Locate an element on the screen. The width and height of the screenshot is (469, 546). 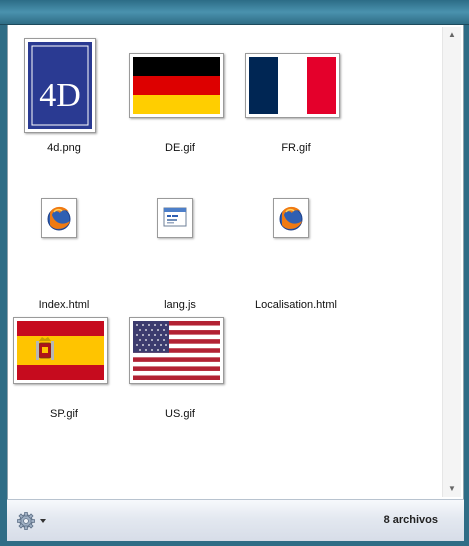
file-name: 4d.png is located at coordinates (64, 148).